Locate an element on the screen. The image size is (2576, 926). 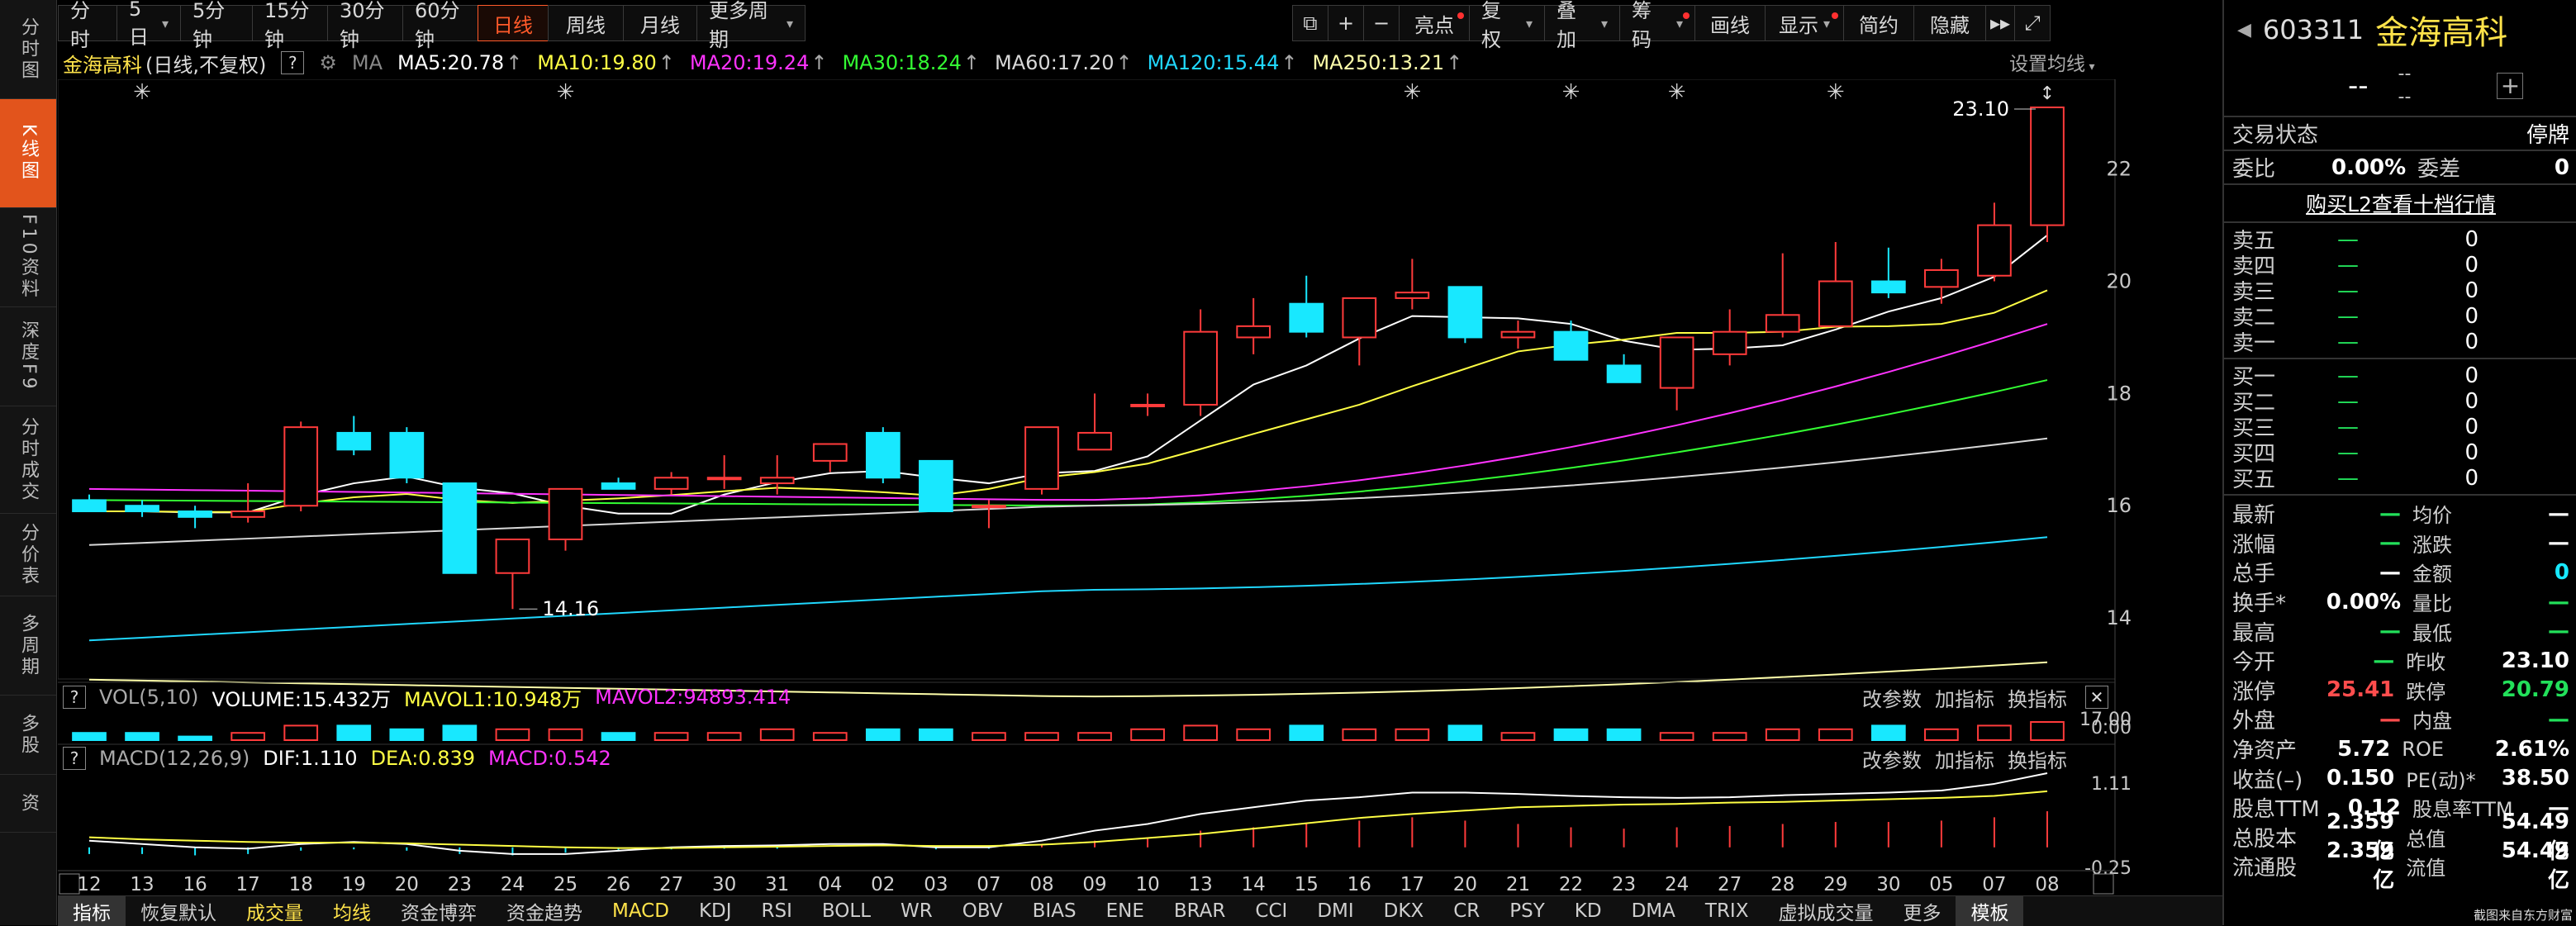
tool-6: 简约 is located at coordinates (1878, 23).